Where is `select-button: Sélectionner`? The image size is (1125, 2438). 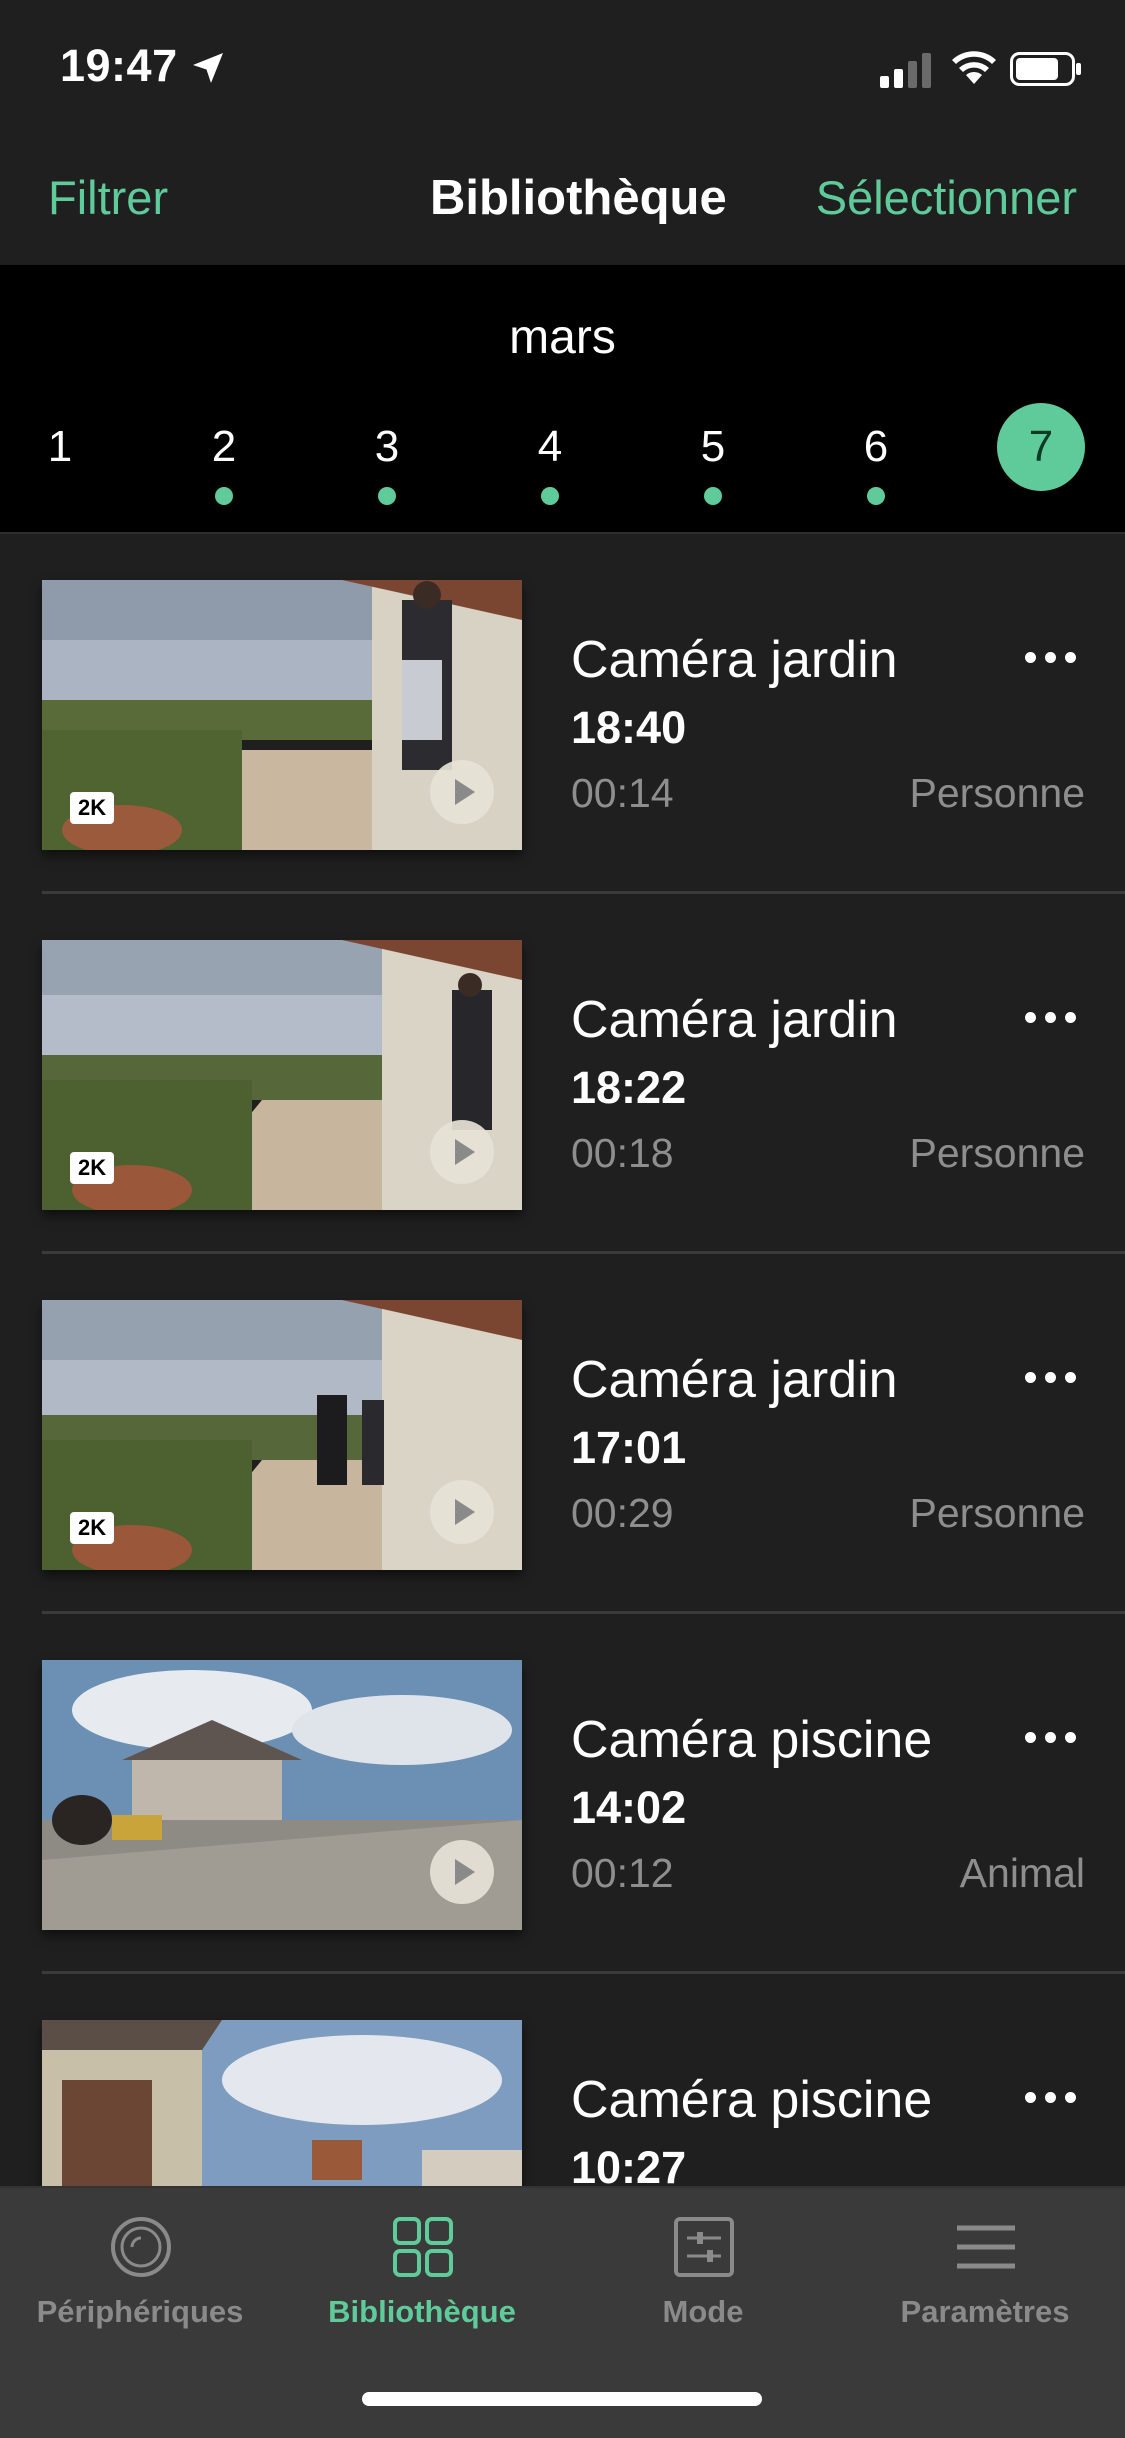 select-button: Sélectionner is located at coordinates (946, 197).